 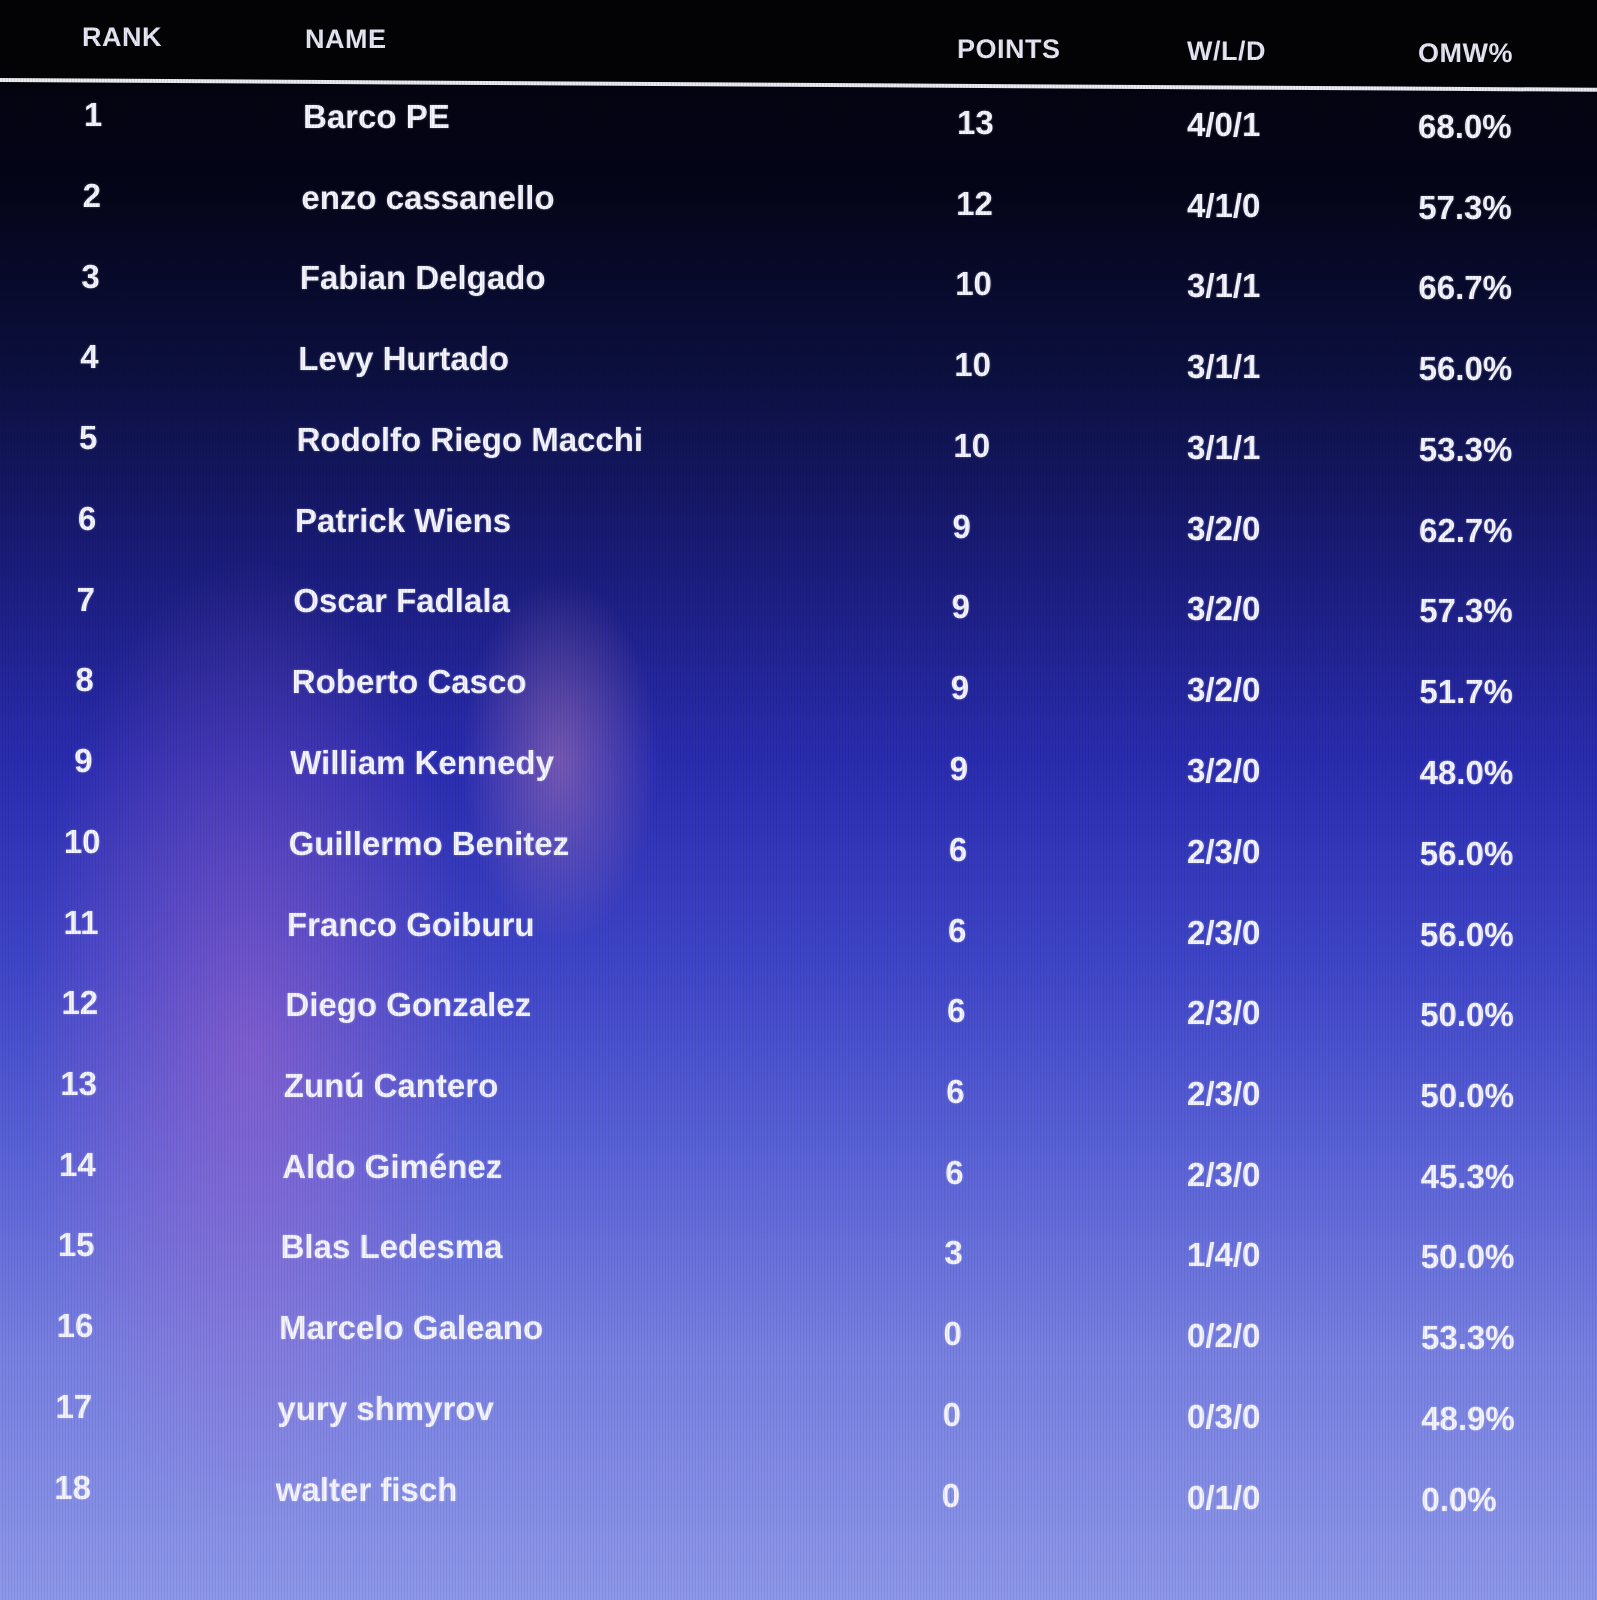 What do you see at coordinates (422, 278) in the screenshot?
I see `name-cell: Fabian Delgado` at bounding box center [422, 278].